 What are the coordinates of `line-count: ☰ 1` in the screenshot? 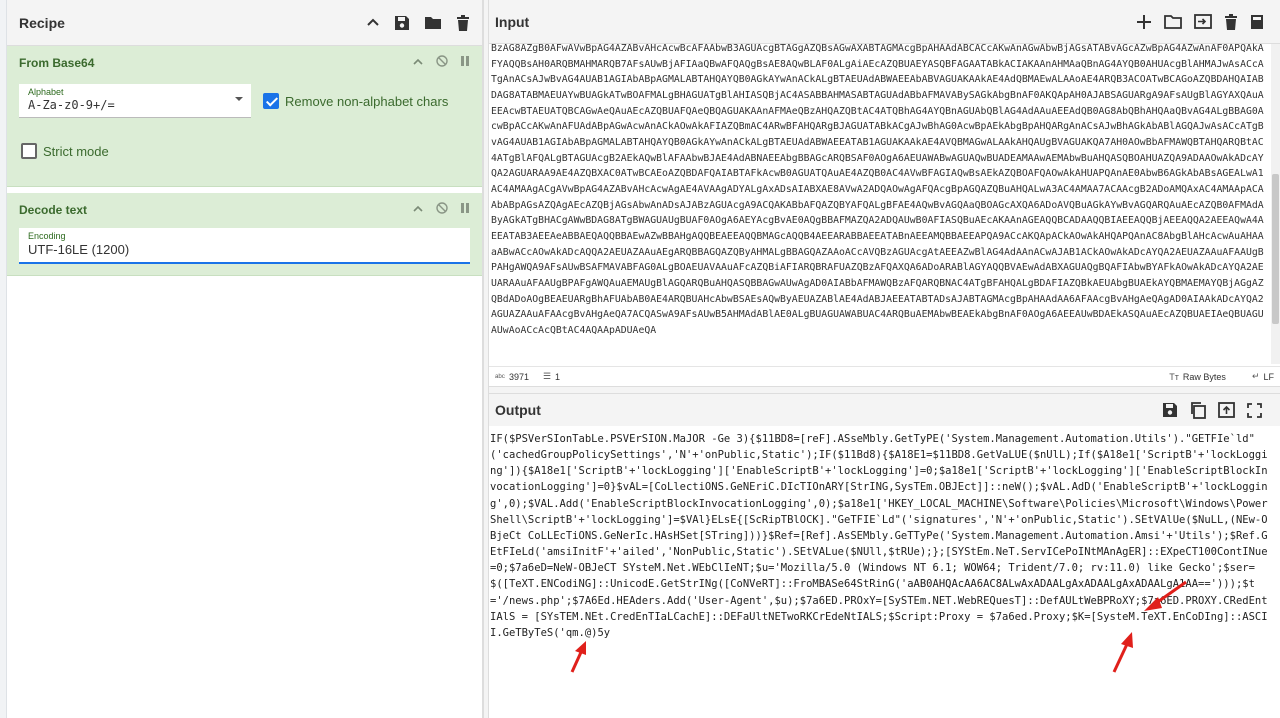 It's located at (551, 376).